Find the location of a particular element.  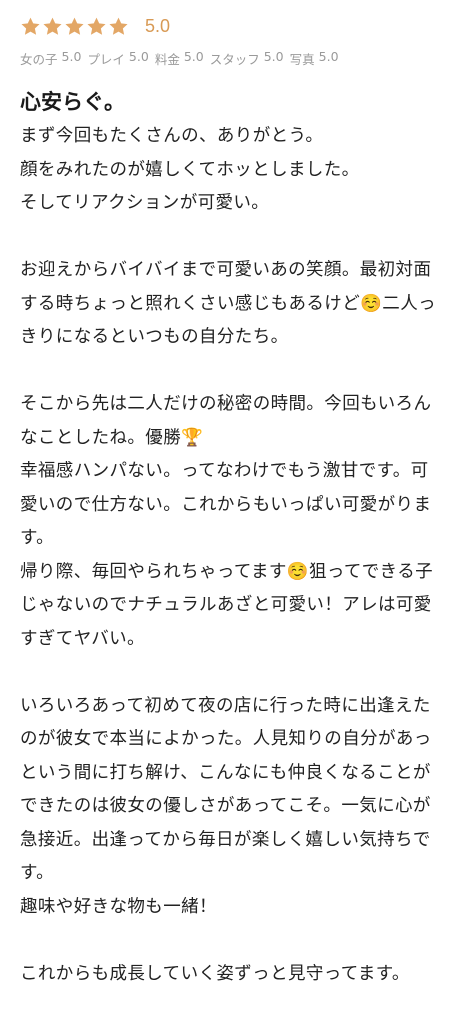

sub-score-photo: 写真 5.0 is located at coordinates (314, 58).